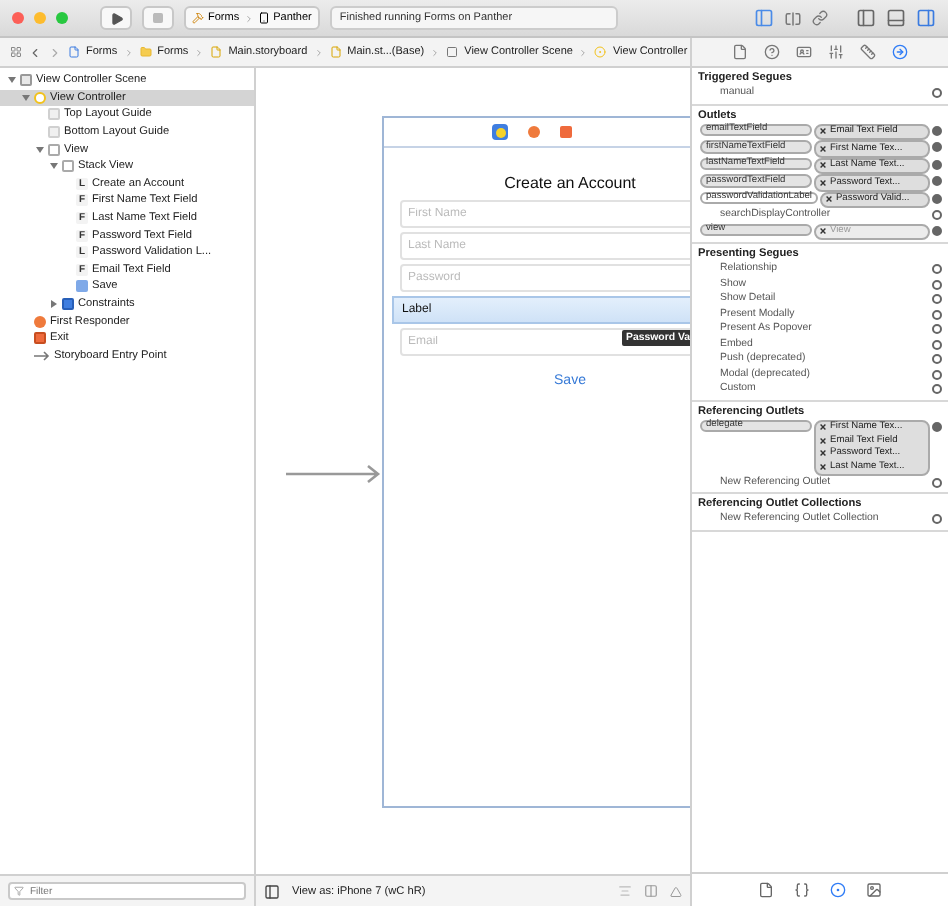  I want to click on button-element-icon, so click(82, 286).